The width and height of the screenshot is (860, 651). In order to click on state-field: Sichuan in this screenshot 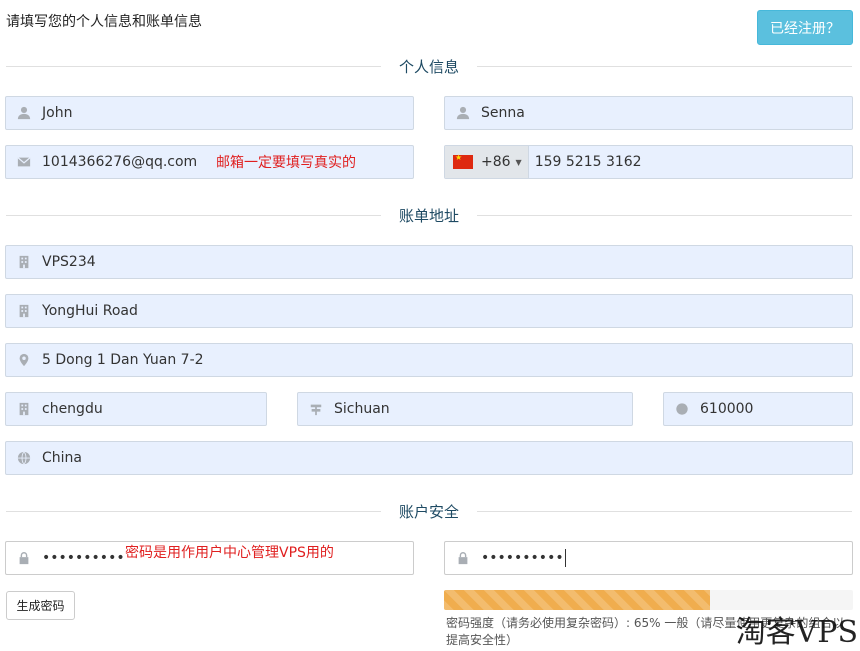, I will do `click(465, 409)`.